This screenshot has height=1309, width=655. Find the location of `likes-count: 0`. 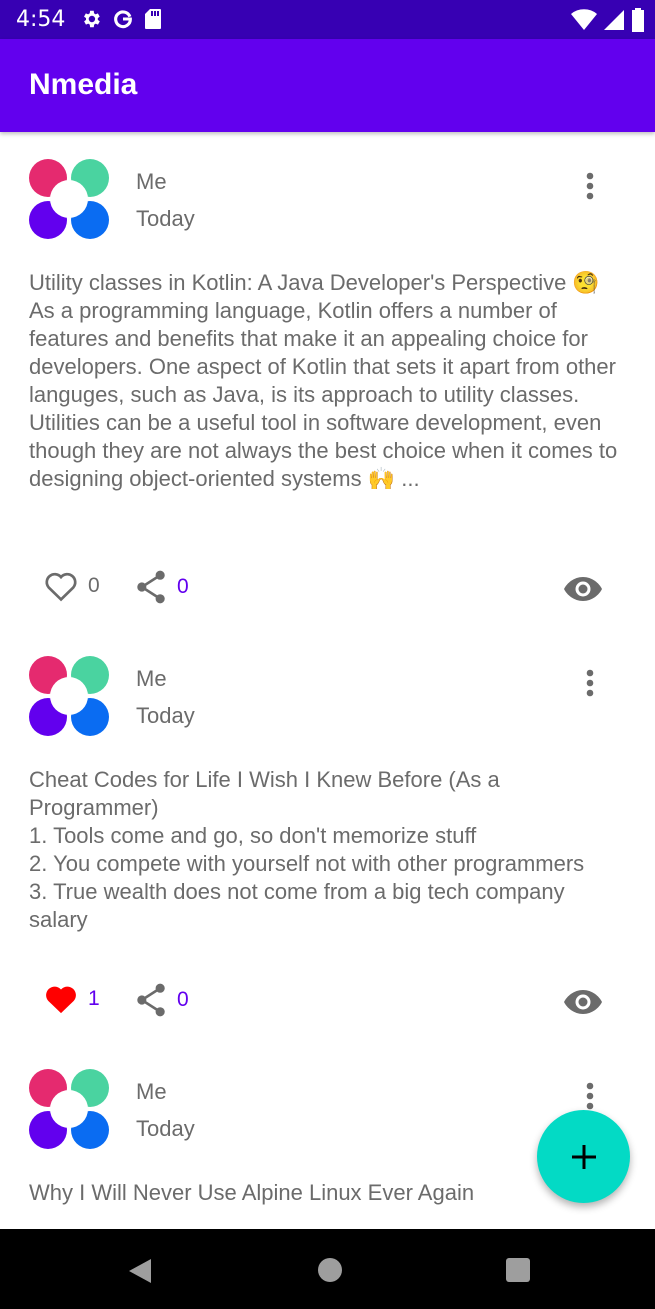

likes-count: 0 is located at coordinates (94, 585).